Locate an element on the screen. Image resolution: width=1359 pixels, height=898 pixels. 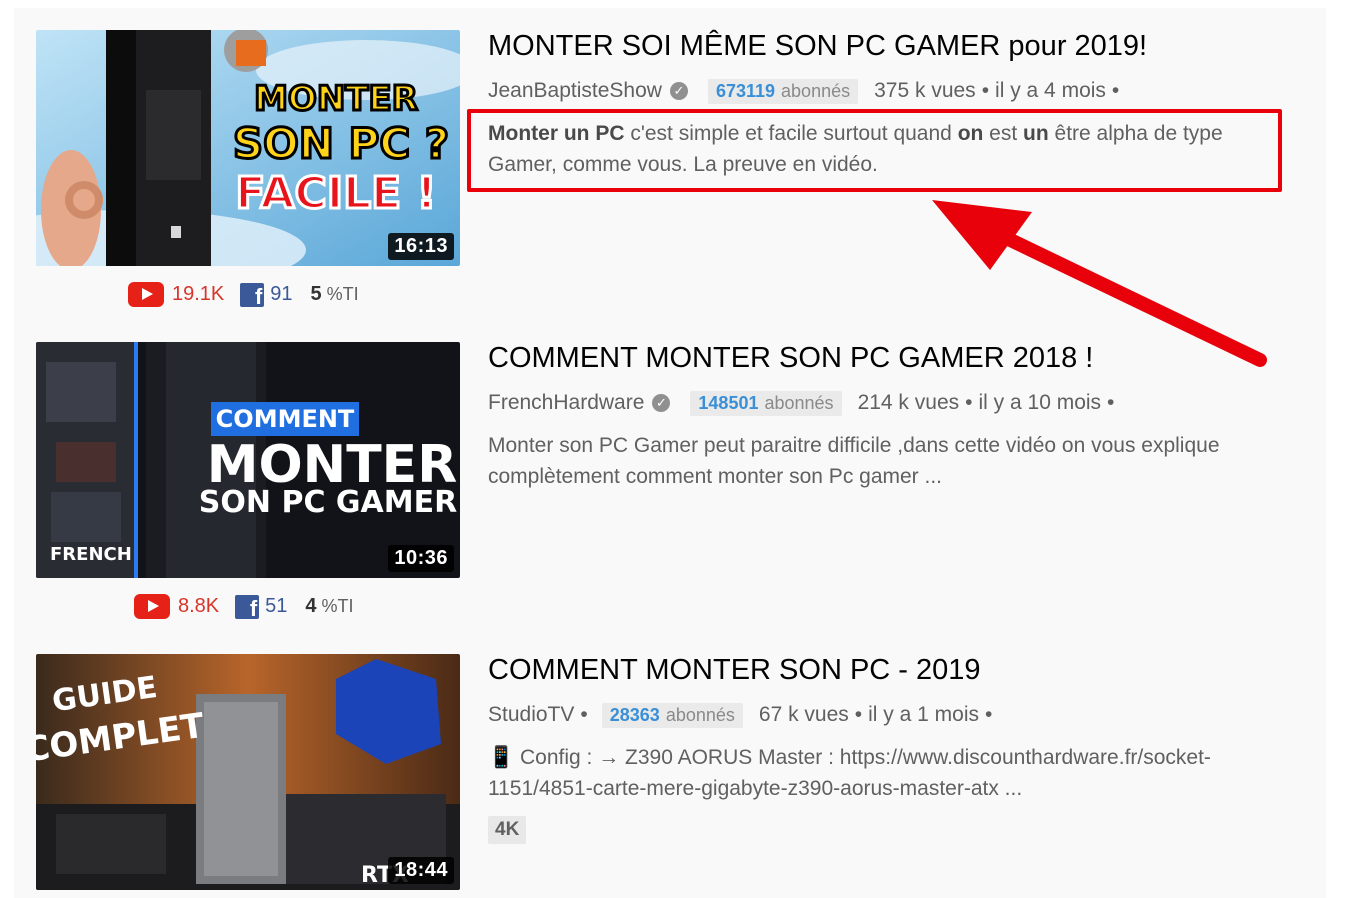
upload-age: il y a 10 mois is located at coordinates (1040, 402).